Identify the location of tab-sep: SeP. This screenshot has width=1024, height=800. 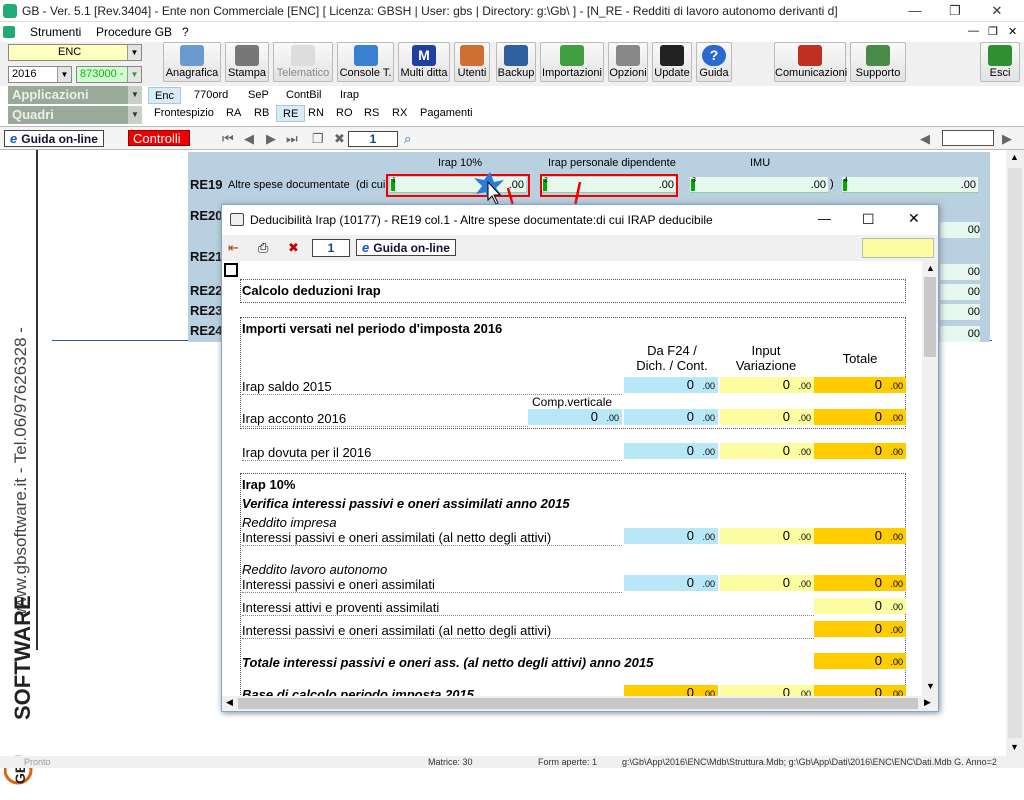
(258, 95).